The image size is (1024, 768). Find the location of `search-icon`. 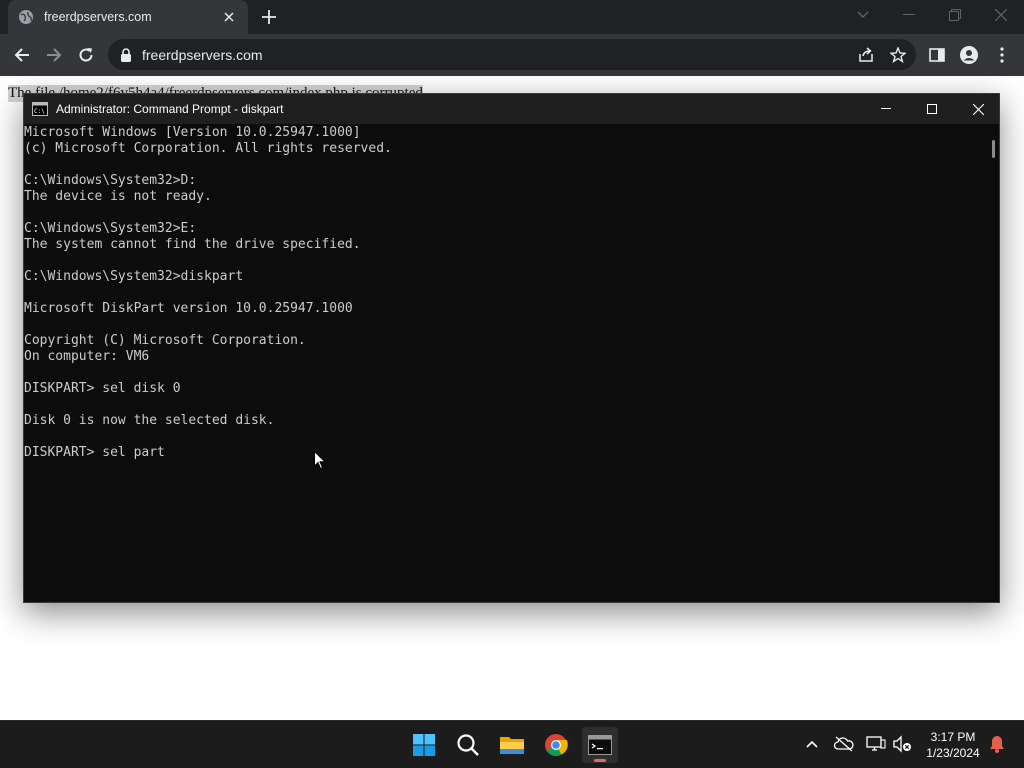

search-icon is located at coordinates (468, 745).